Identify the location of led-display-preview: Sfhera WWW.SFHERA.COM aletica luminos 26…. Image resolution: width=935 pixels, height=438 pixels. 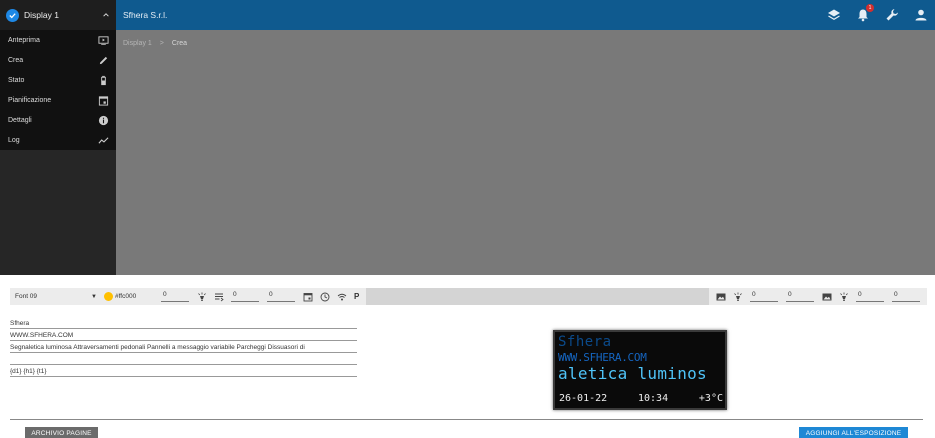
(640, 370).